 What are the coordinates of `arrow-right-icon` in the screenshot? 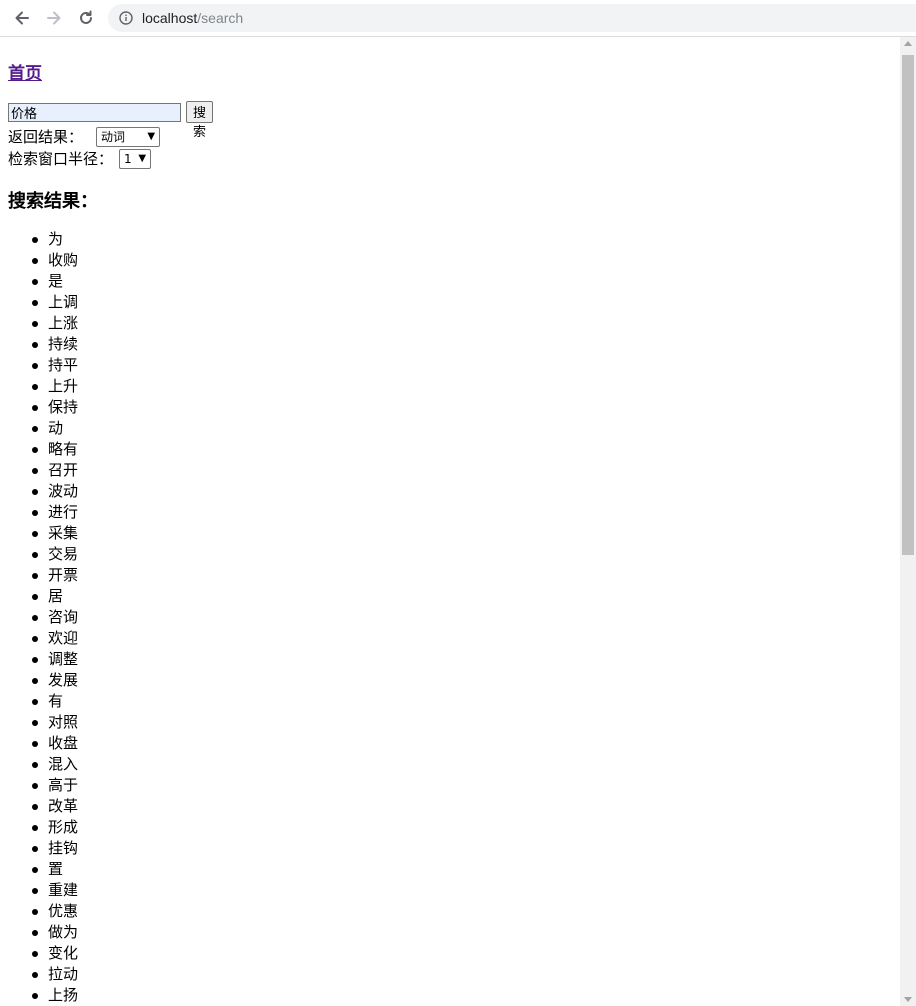 It's located at (54, 18).